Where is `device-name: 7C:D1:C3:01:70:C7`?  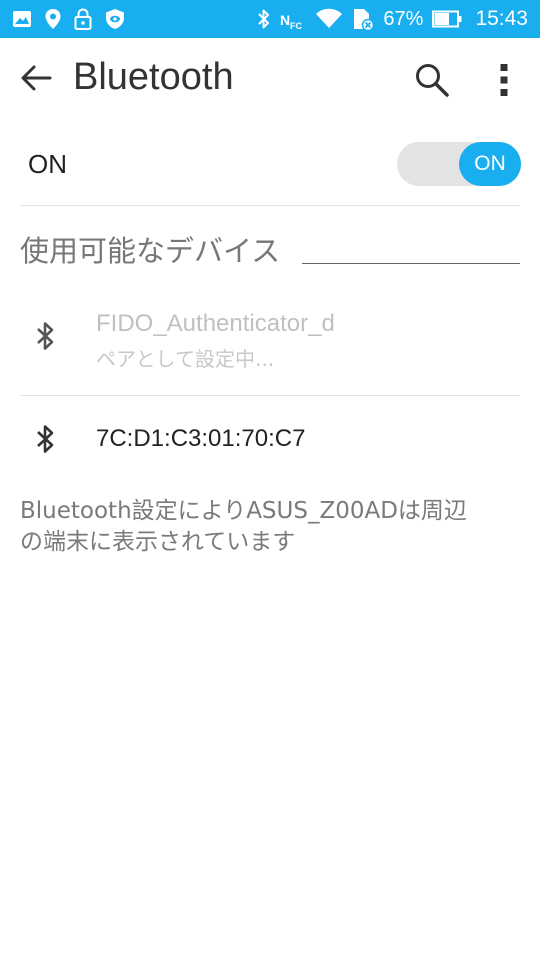
device-name: 7C:D1:C3:01:70:C7 is located at coordinates (201, 438).